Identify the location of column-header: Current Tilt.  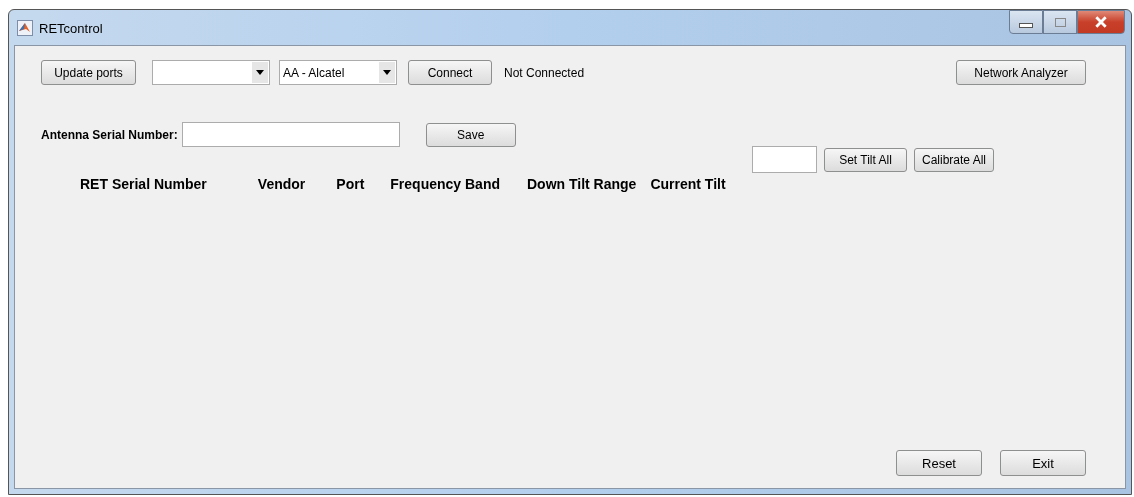
(688, 184).